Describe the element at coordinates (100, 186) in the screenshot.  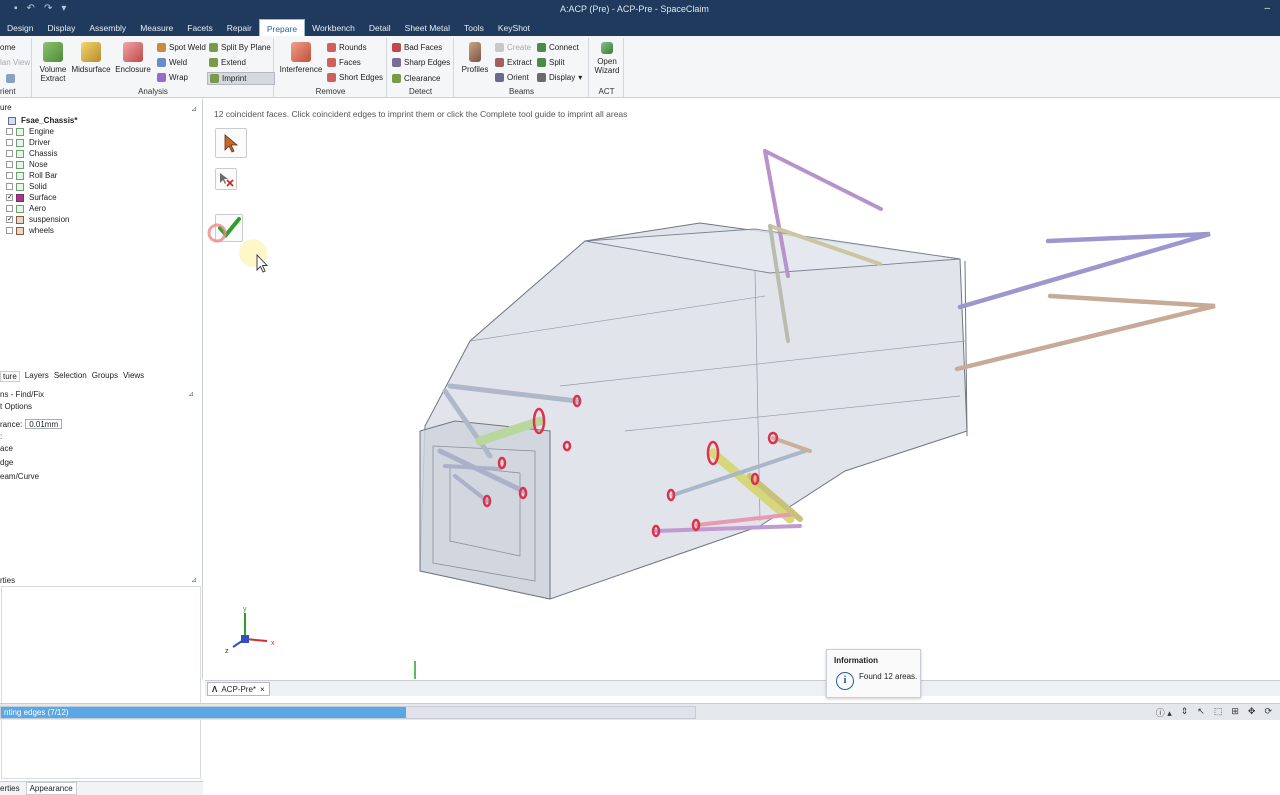
I see `tree-item-solid: Solid` at that location.